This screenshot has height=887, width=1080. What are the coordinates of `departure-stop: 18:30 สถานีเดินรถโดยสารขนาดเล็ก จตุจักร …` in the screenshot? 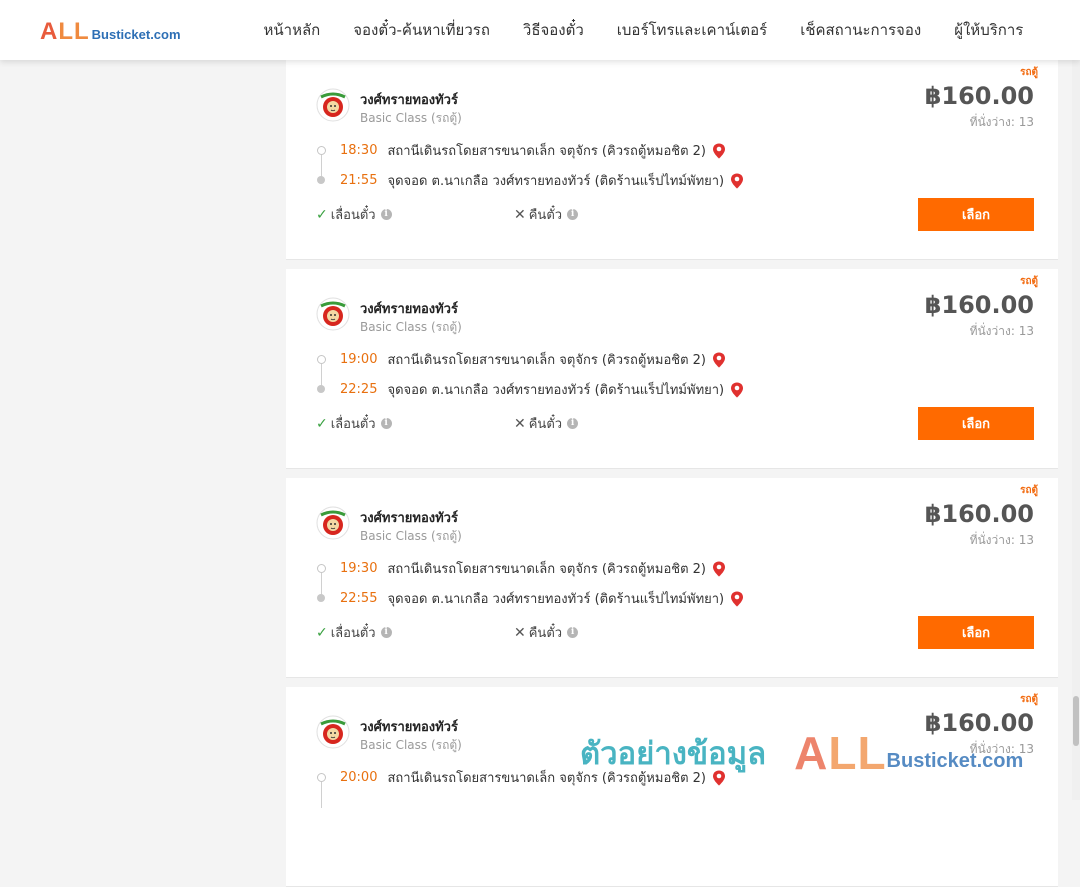 It's located at (533, 150).